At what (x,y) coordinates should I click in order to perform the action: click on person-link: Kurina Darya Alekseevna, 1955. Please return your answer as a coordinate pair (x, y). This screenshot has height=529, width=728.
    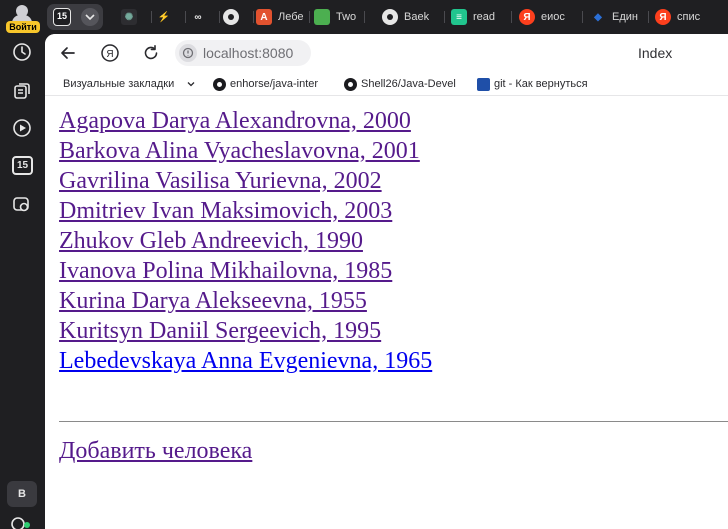
    Looking at the image, I should click on (213, 301).